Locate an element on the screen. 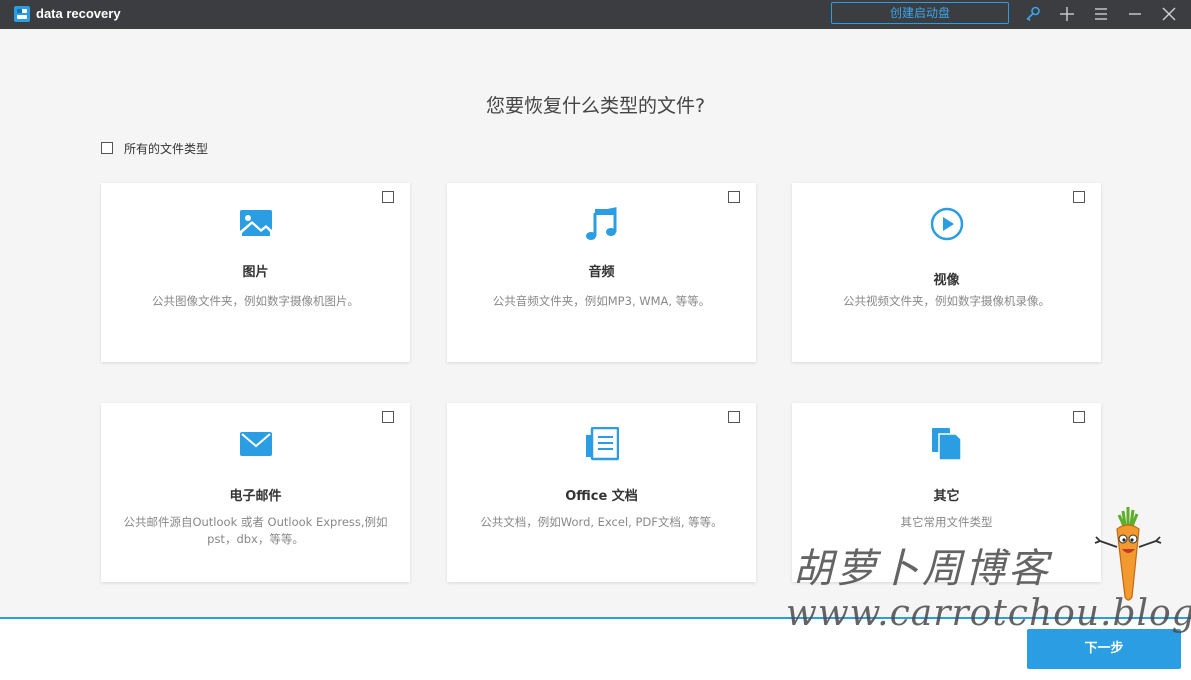  play-circle-icon is located at coordinates (946, 224).